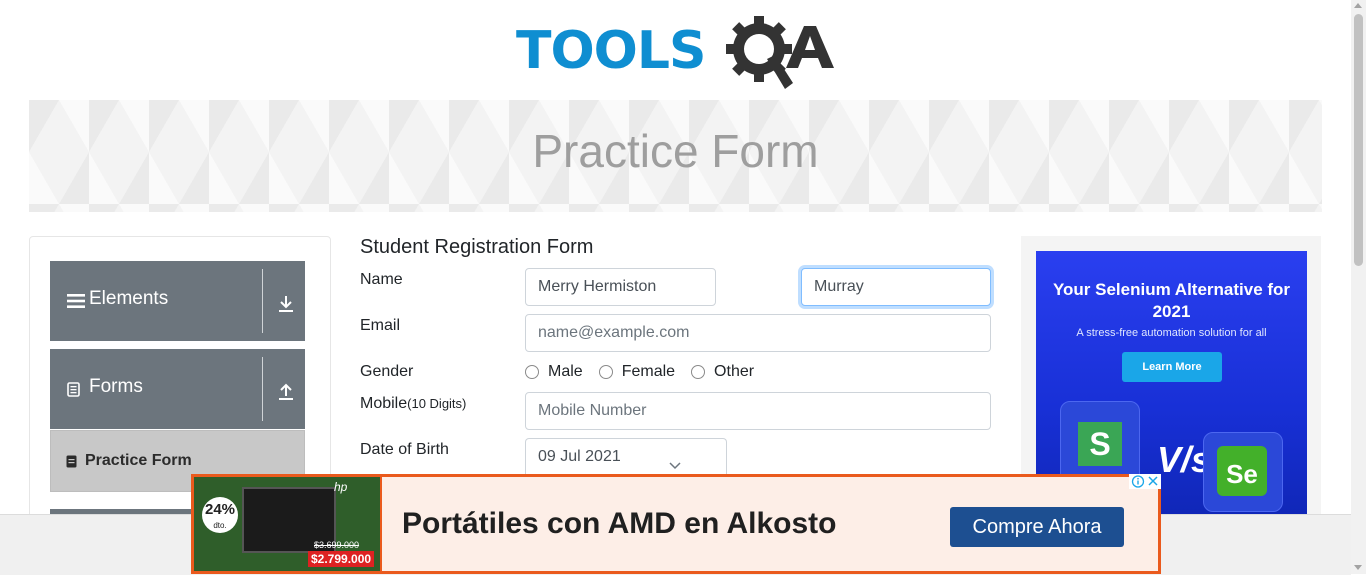 The image size is (1366, 575). What do you see at coordinates (675, 466) in the screenshot?
I see `chevron-down-icon` at bounding box center [675, 466].